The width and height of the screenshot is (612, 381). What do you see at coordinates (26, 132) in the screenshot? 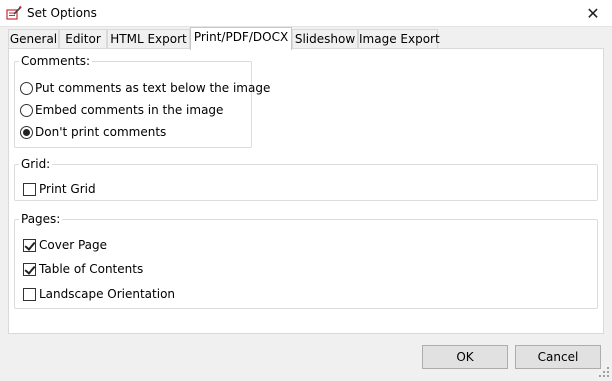
I see `radio-on` at bounding box center [26, 132].